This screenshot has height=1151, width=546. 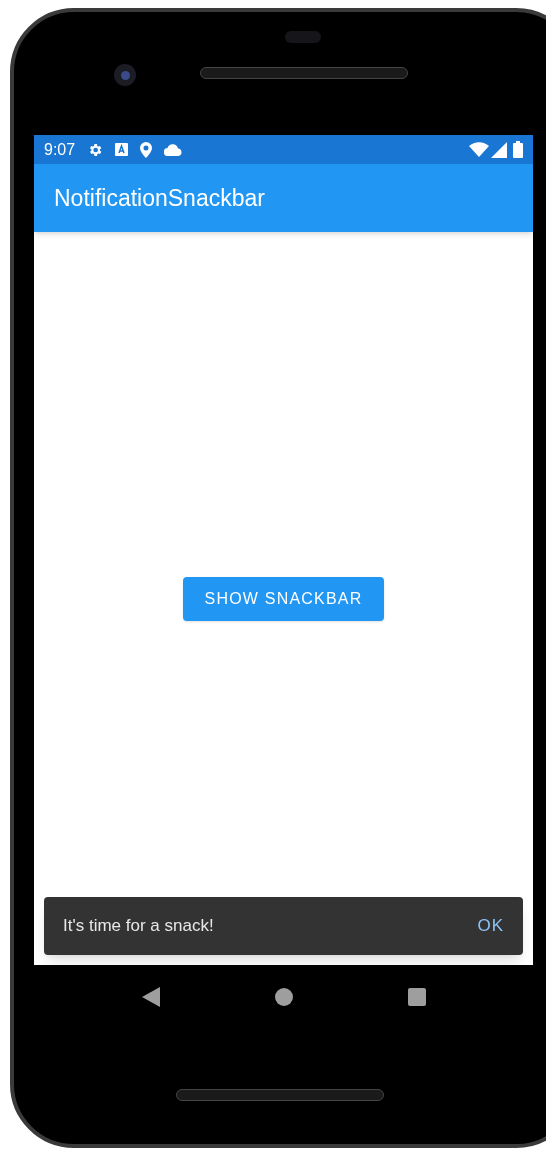 What do you see at coordinates (303, 37) in the screenshot?
I see `sensor-icon` at bounding box center [303, 37].